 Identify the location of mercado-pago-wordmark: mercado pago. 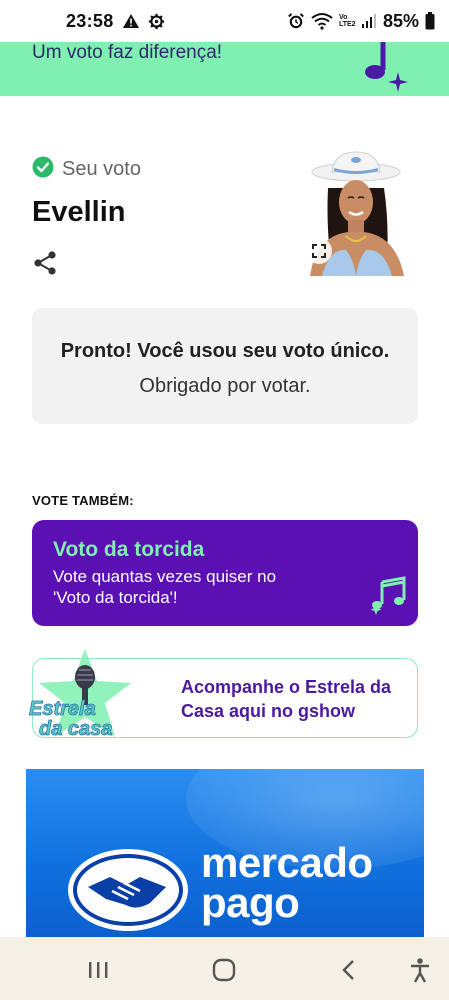
(287, 882).